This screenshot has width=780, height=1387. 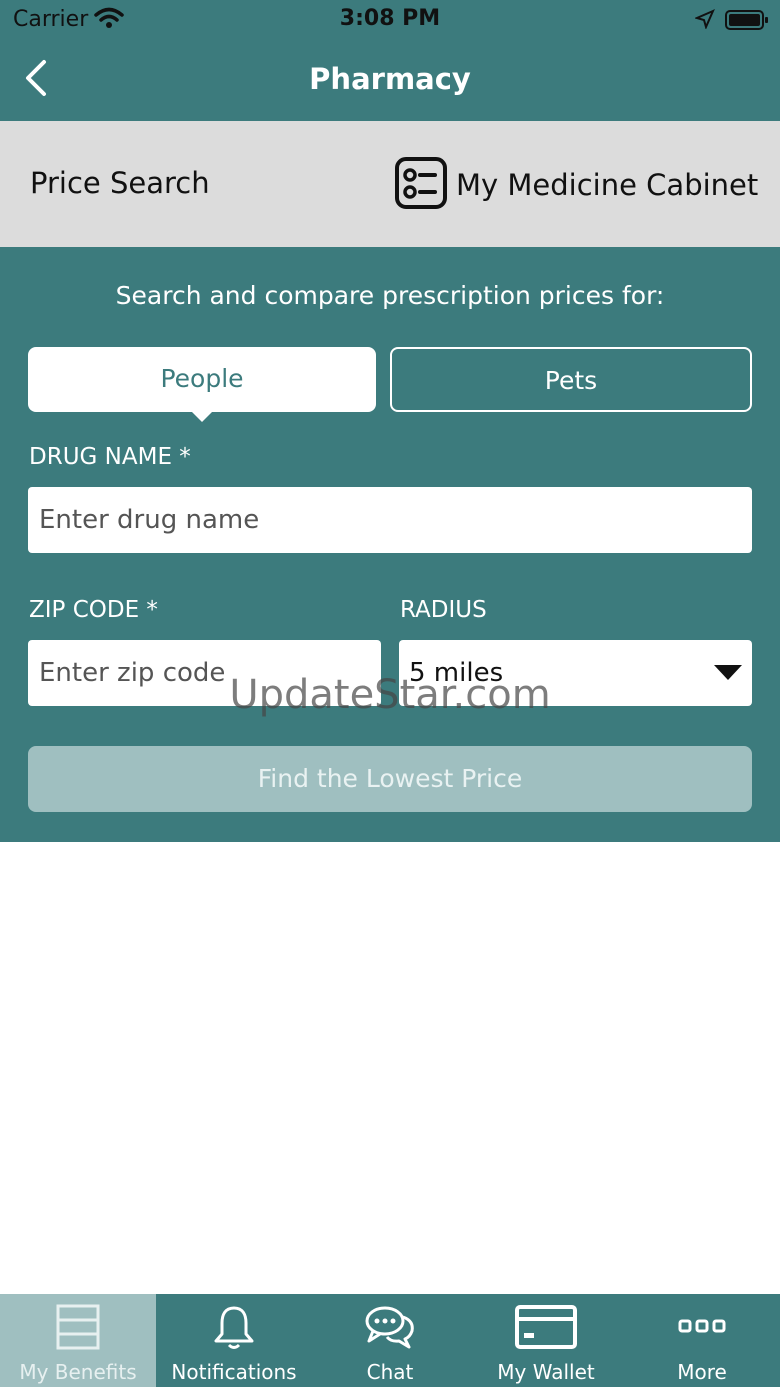 What do you see at coordinates (93, 610) in the screenshot?
I see `zip-code-label: ZIP CODE *` at bounding box center [93, 610].